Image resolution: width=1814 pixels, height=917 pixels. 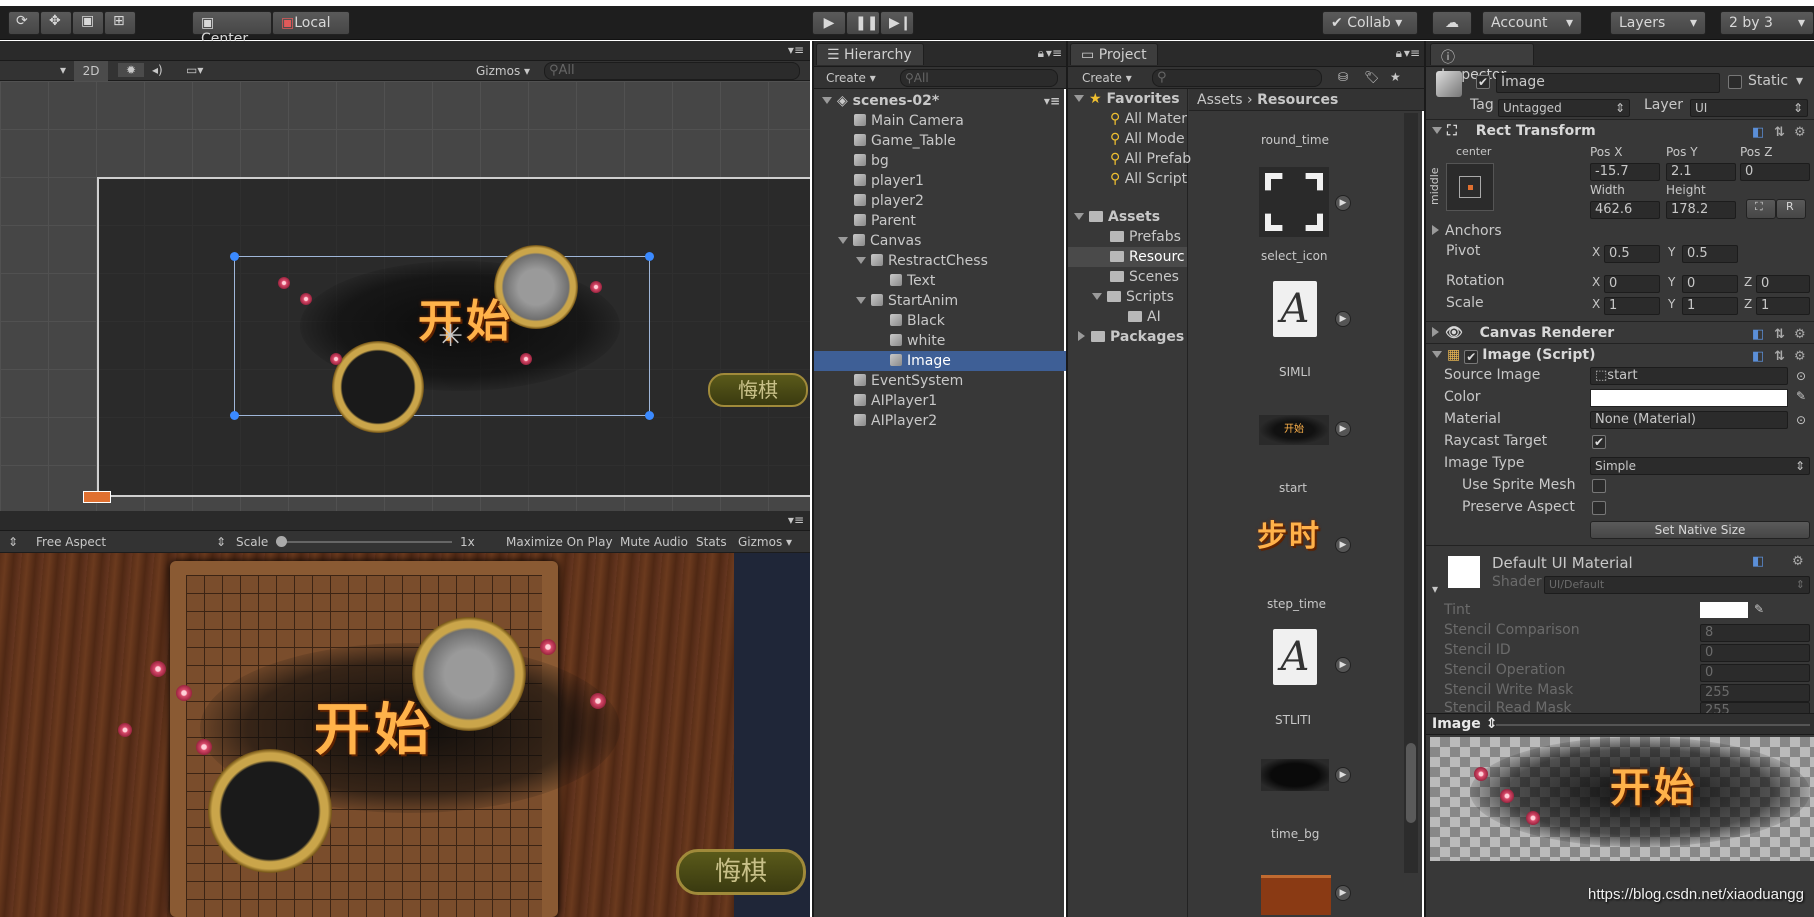 What do you see at coordinates (1710, 284) in the screenshot?
I see `rot-y-field: 0` at bounding box center [1710, 284].